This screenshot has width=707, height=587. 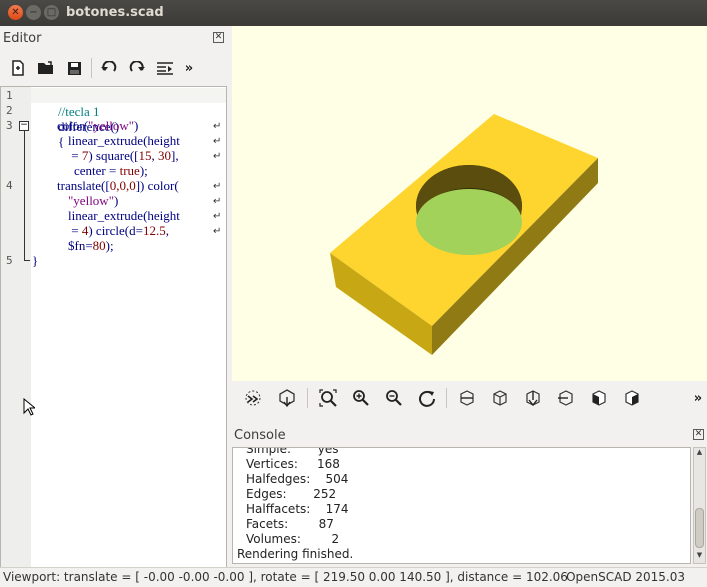 I want to click on line-number: 5, so click(x=9, y=260).